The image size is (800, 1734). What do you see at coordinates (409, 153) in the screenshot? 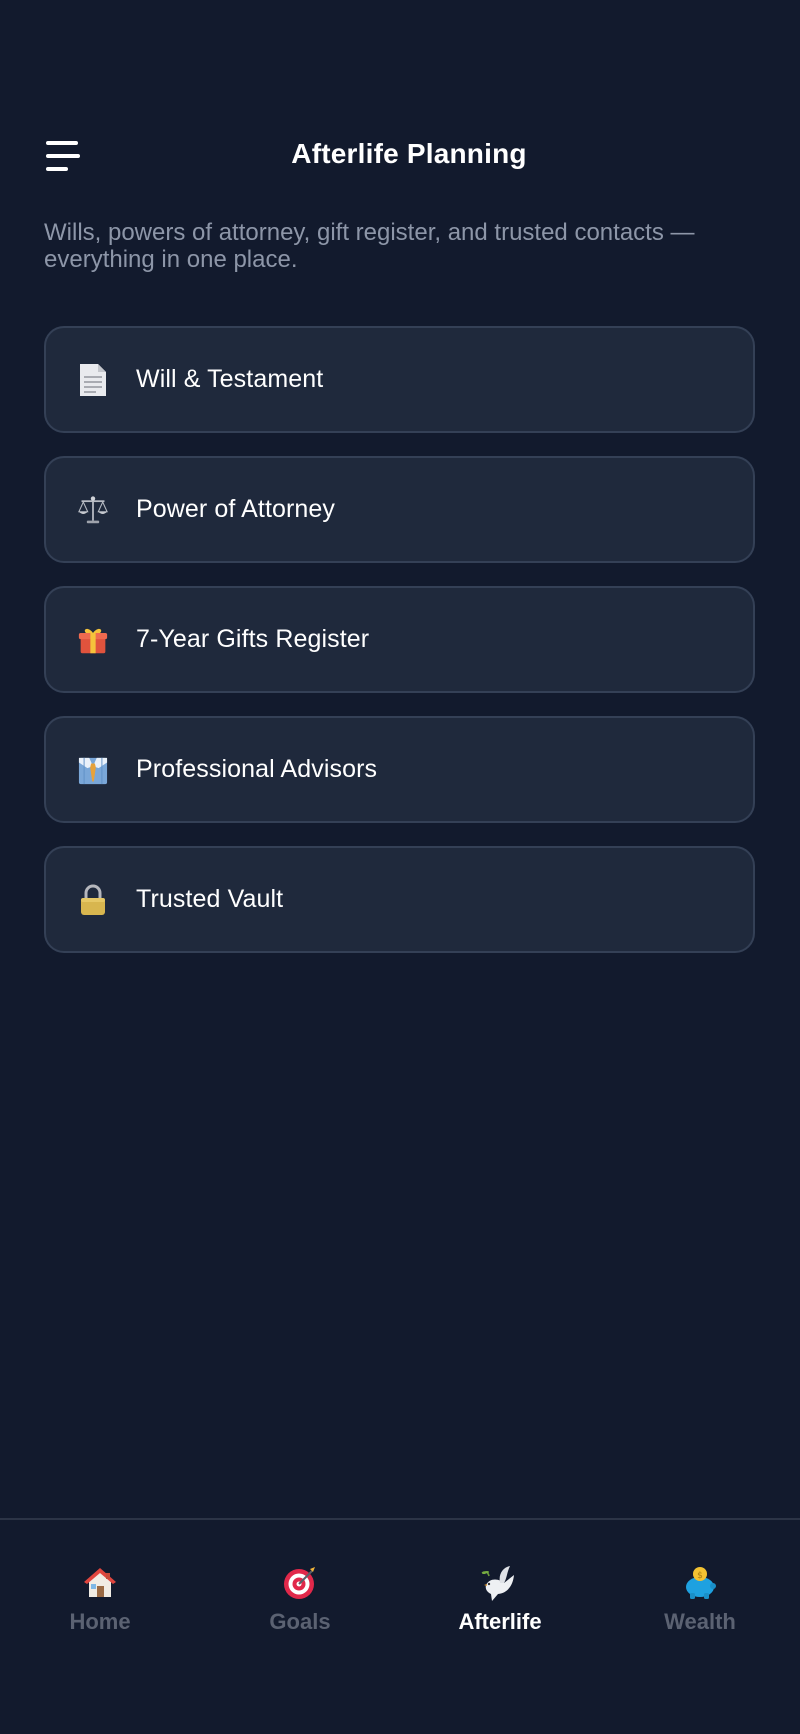
I see `page-title: Afterlife Planning` at bounding box center [409, 153].